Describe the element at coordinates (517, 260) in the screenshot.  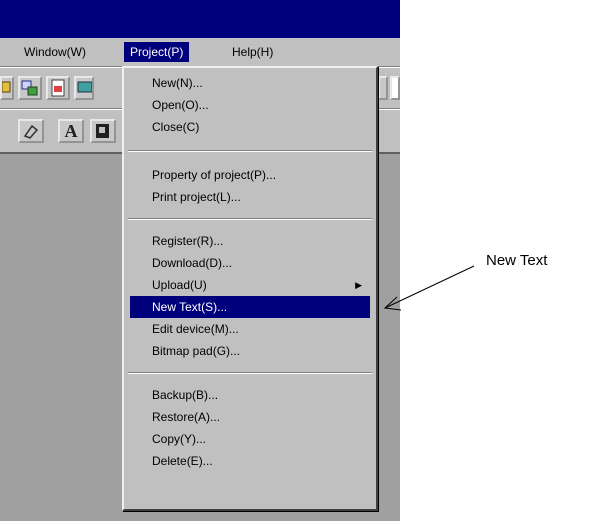
I see `callout-label: New Text` at that location.